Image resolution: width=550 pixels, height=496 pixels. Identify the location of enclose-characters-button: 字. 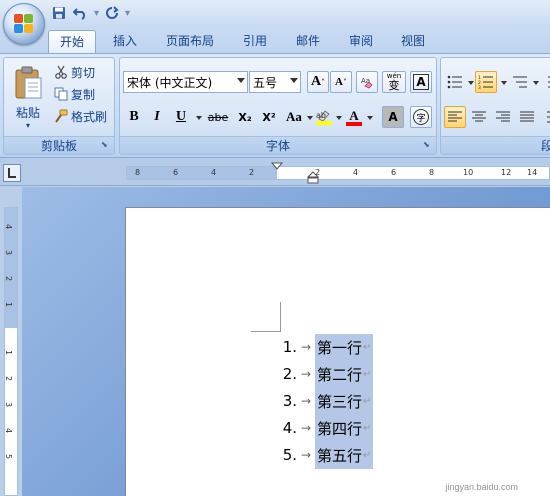
(421, 117).